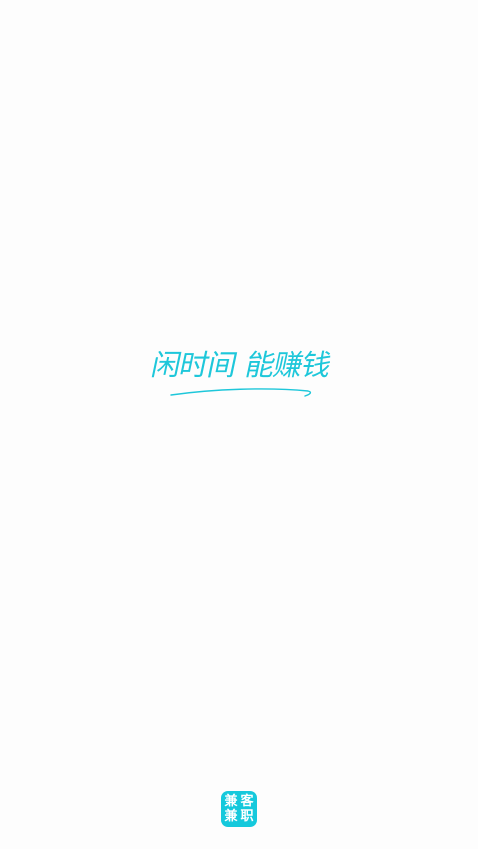  I want to click on logo-char: 职, so click(247, 816).